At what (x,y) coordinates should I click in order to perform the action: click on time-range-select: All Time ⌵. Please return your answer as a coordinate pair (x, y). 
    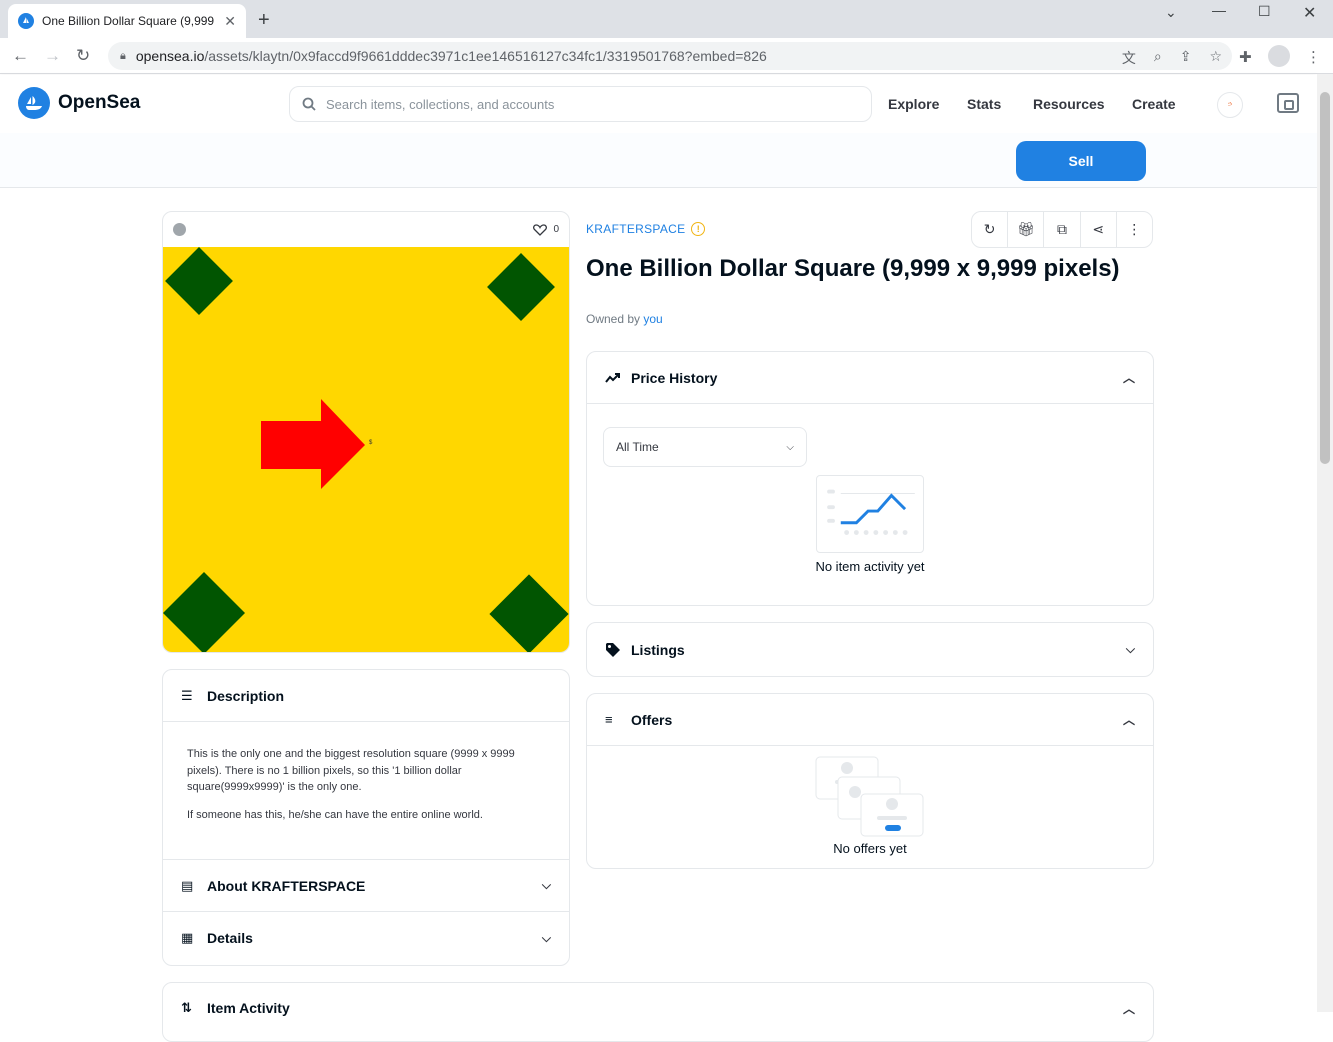
    Looking at the image, I should click on (705, 447).